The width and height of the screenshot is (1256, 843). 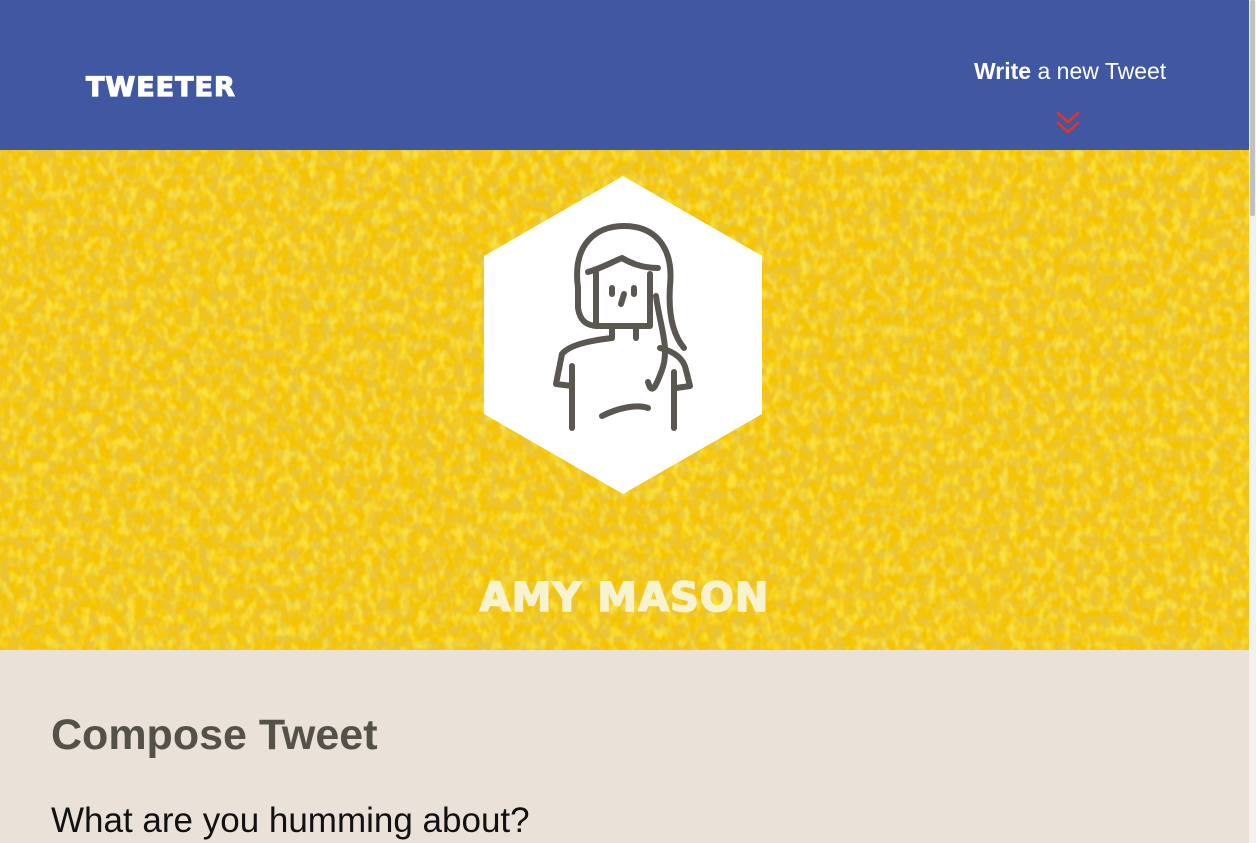 What do you see at coordinates (160, 87) in the screenshot?
I see `brand-logo: Tweeter` at bounding box center [160, 87].